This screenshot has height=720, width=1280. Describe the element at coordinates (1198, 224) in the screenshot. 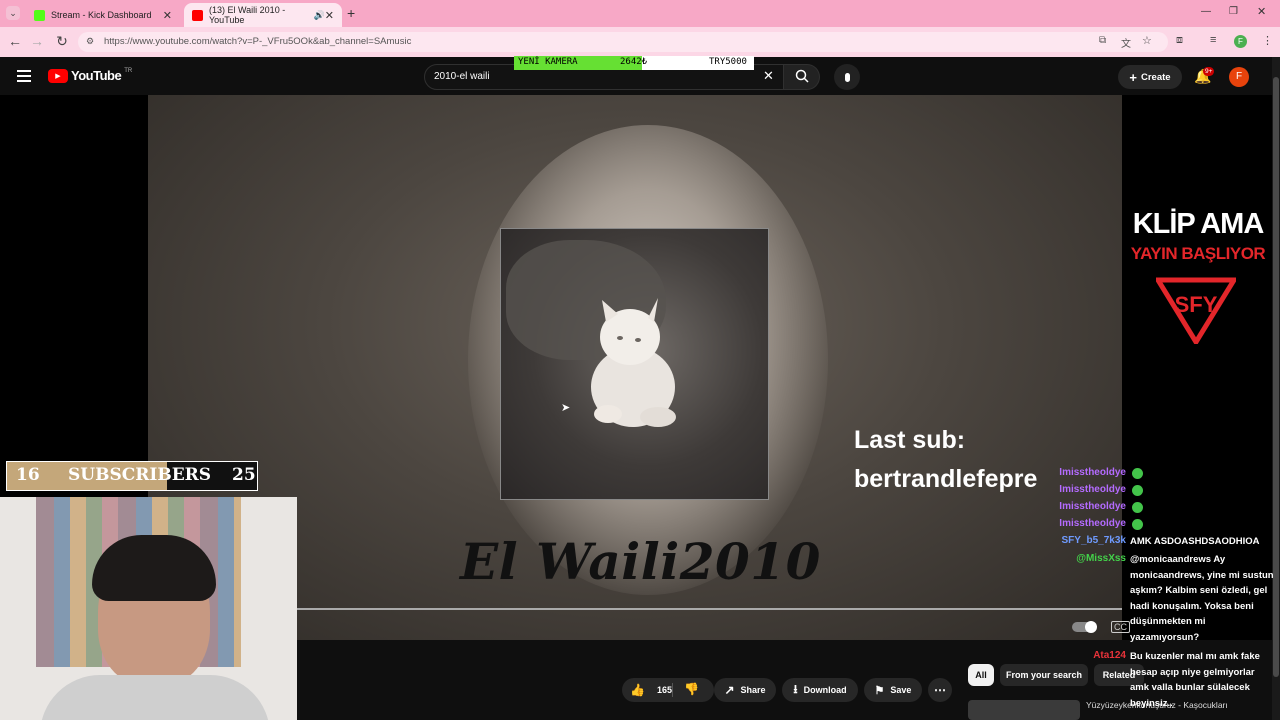

I see `banner-title: KLİP AMA` at that location.